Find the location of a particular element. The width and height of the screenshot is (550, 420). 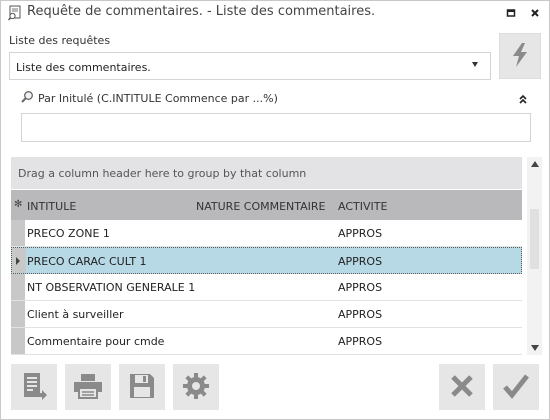

cancel-button is located at coordinates (462, 387).